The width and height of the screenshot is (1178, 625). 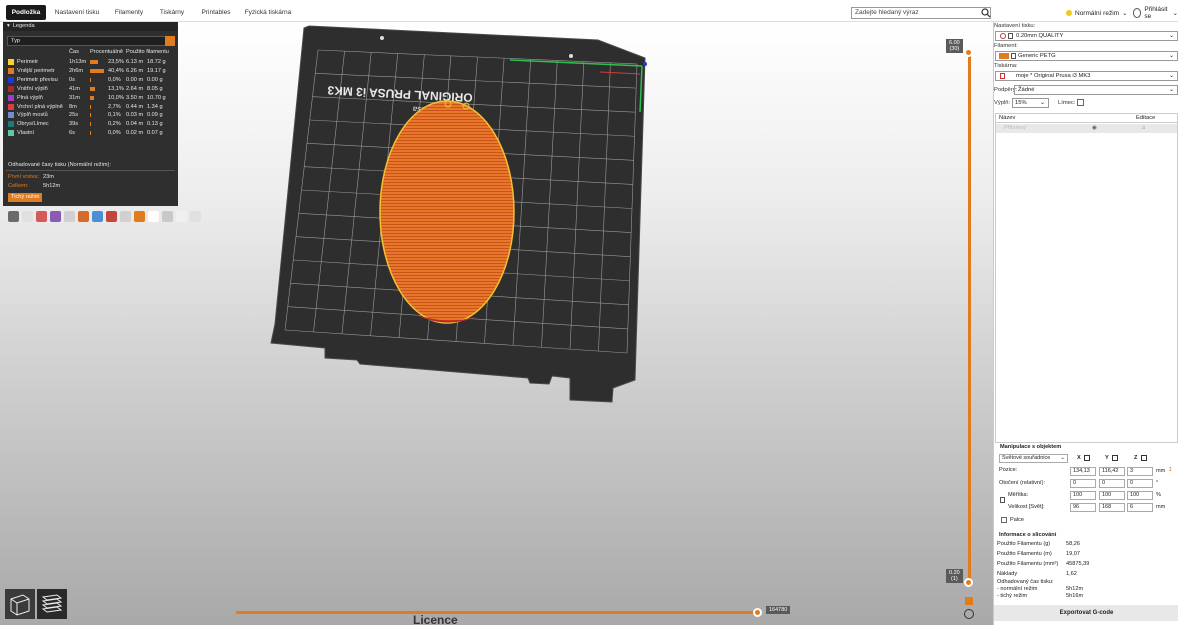 I want to click on tab-filaments: Filamenty, so click(x=129, y=12).